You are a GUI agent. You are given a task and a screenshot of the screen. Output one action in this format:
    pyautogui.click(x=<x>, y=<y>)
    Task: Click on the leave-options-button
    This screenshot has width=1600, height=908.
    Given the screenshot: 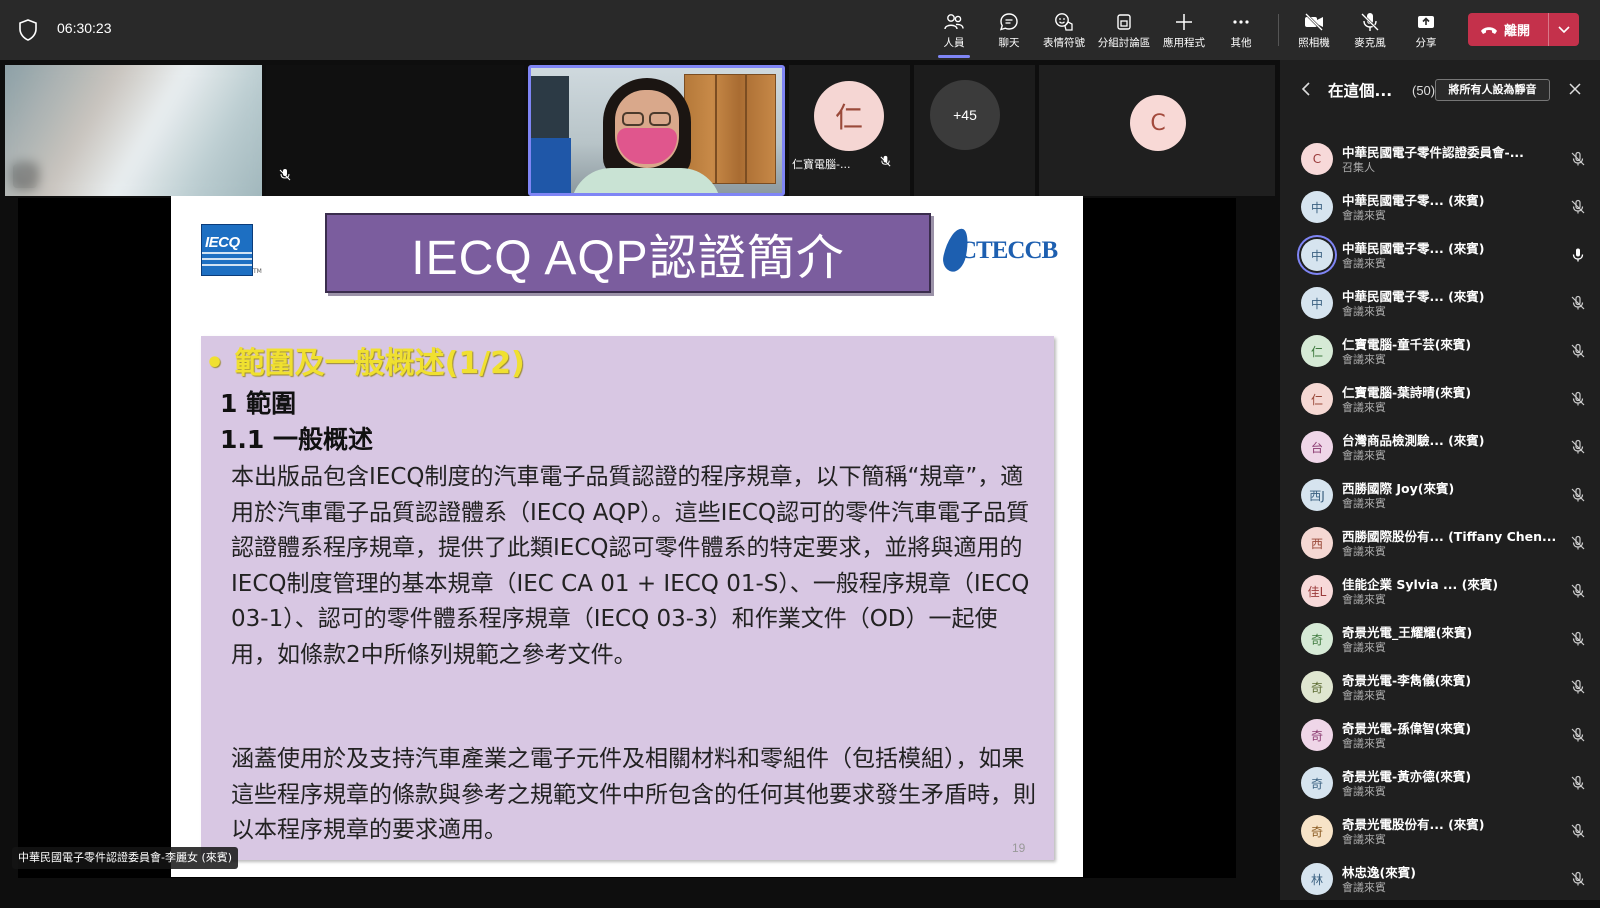 What is the action you would take?
    pyautogui.click(x=1564, y=29)
    